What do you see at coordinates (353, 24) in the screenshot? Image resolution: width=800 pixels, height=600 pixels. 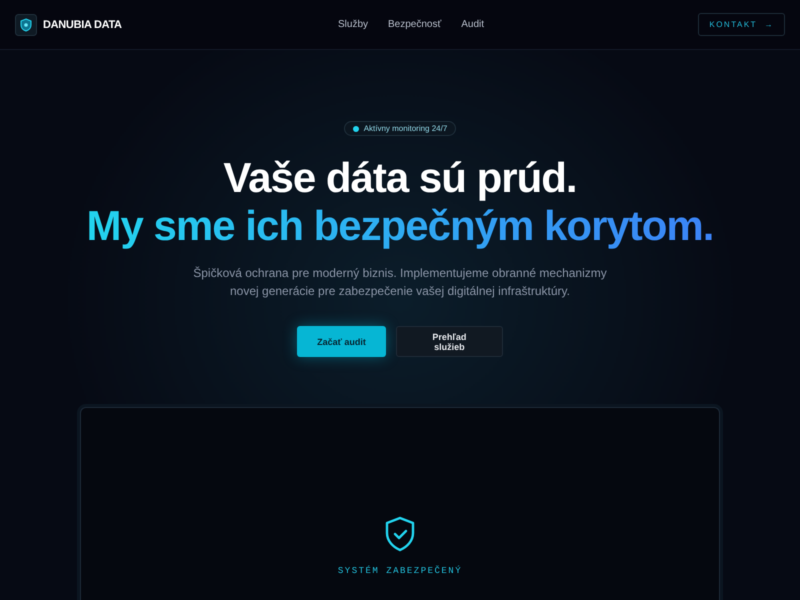 I see `nav-link: Služby` at bounding box center [353, 24].